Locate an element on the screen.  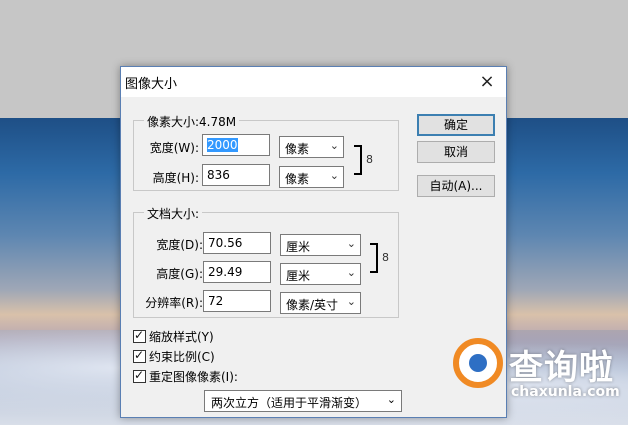
pixel-height-value: 836 is located at coordinates (218, 175).